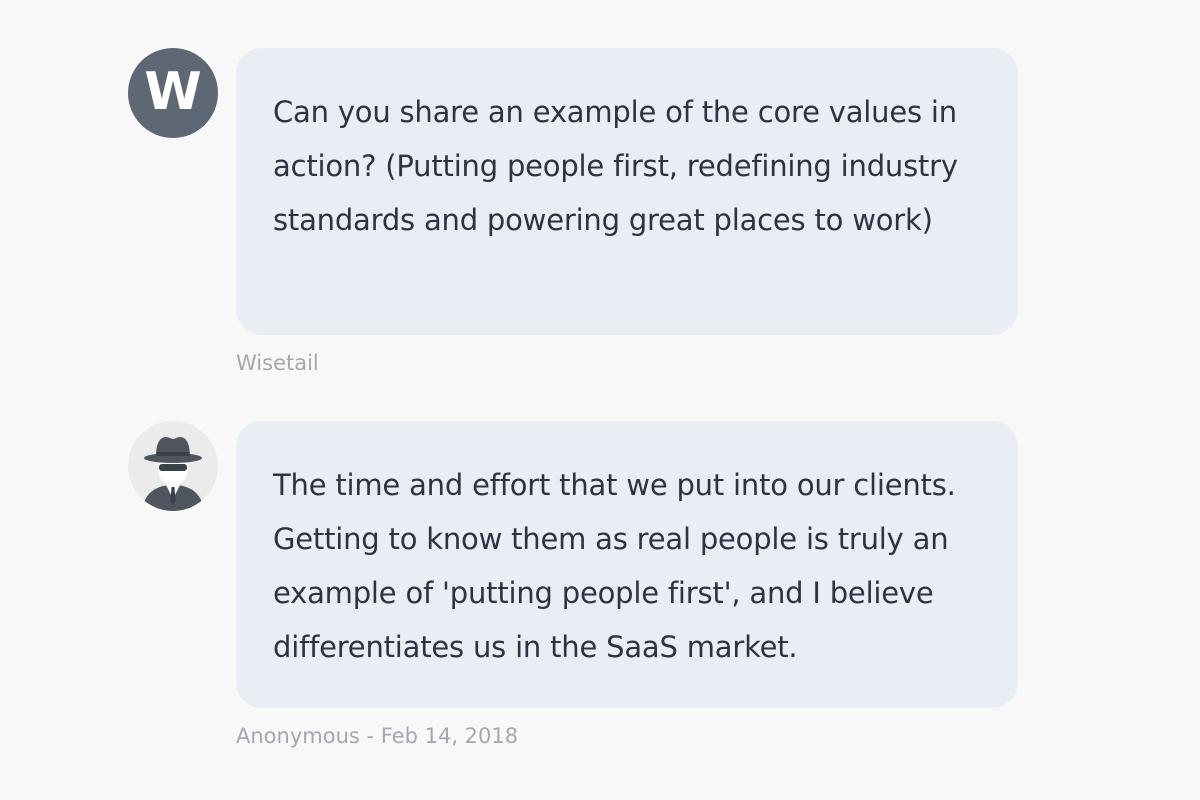 The image size is (1200, 800). I want to click on message-author: Wisetail, so click(277, 363).